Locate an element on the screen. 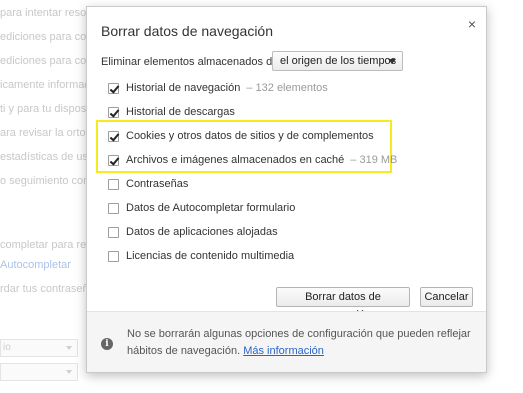  time-range-value: el origen de los tiempos is located at coordinates (338, 61).